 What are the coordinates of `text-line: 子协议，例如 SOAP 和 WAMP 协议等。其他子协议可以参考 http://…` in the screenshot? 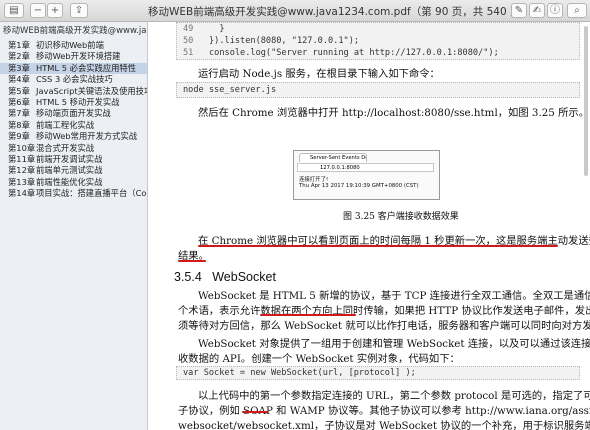 It's located at (384, 411).